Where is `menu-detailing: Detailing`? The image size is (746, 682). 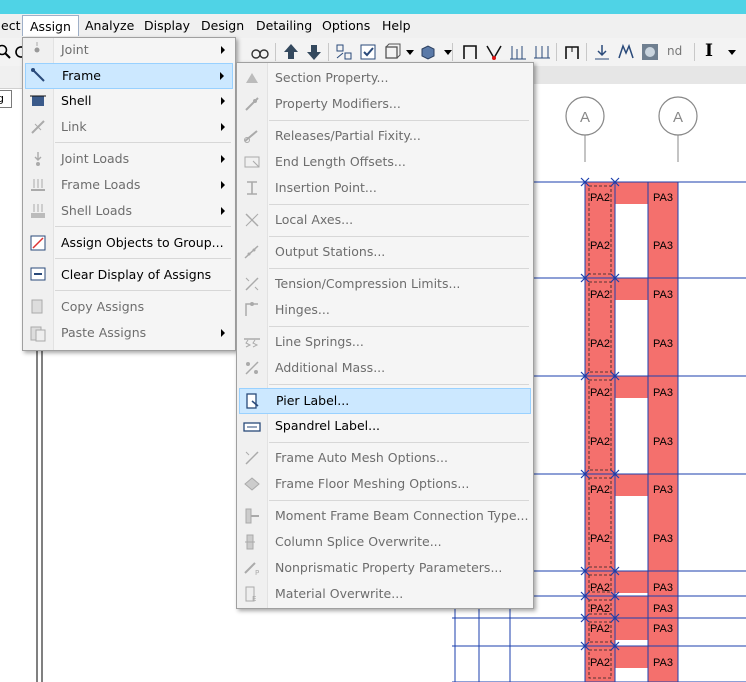 menu-detailing: Detailing is located at coordinates (284, 25).